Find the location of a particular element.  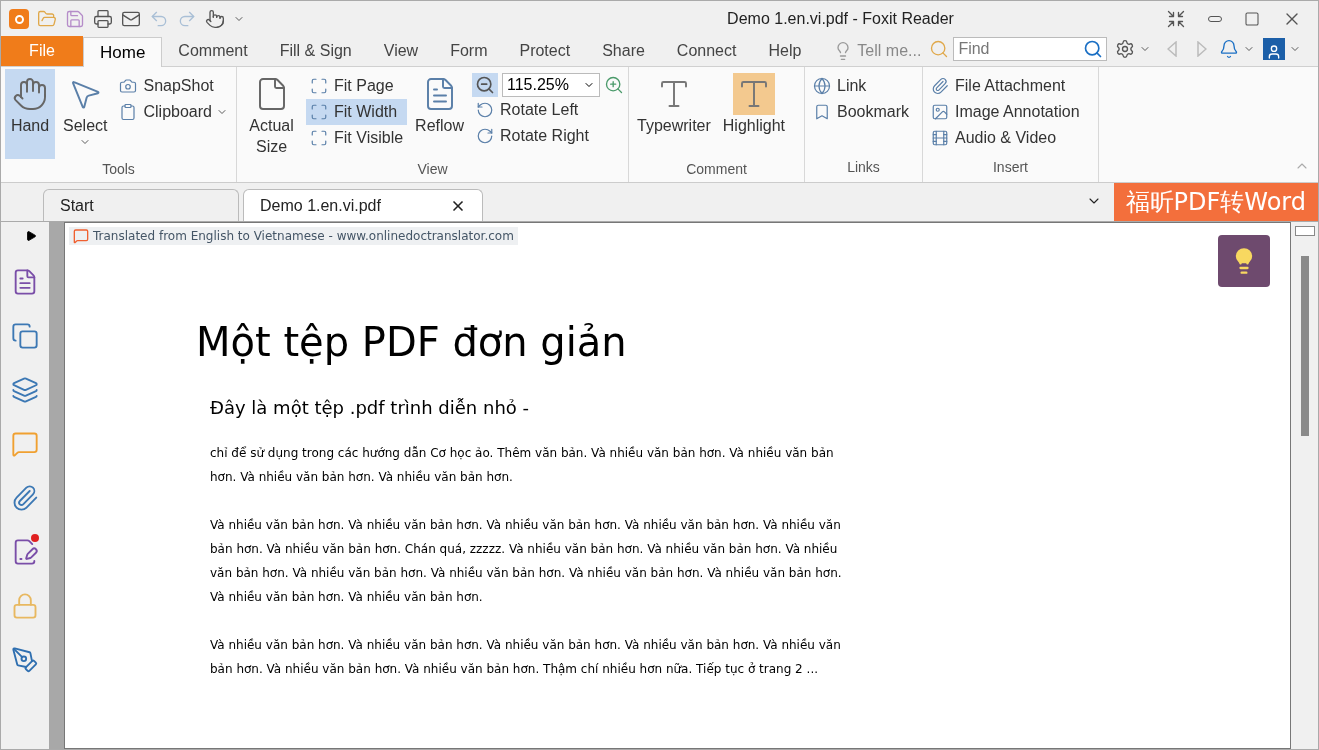

search-field: Find is located at coordinates (1030, 49).